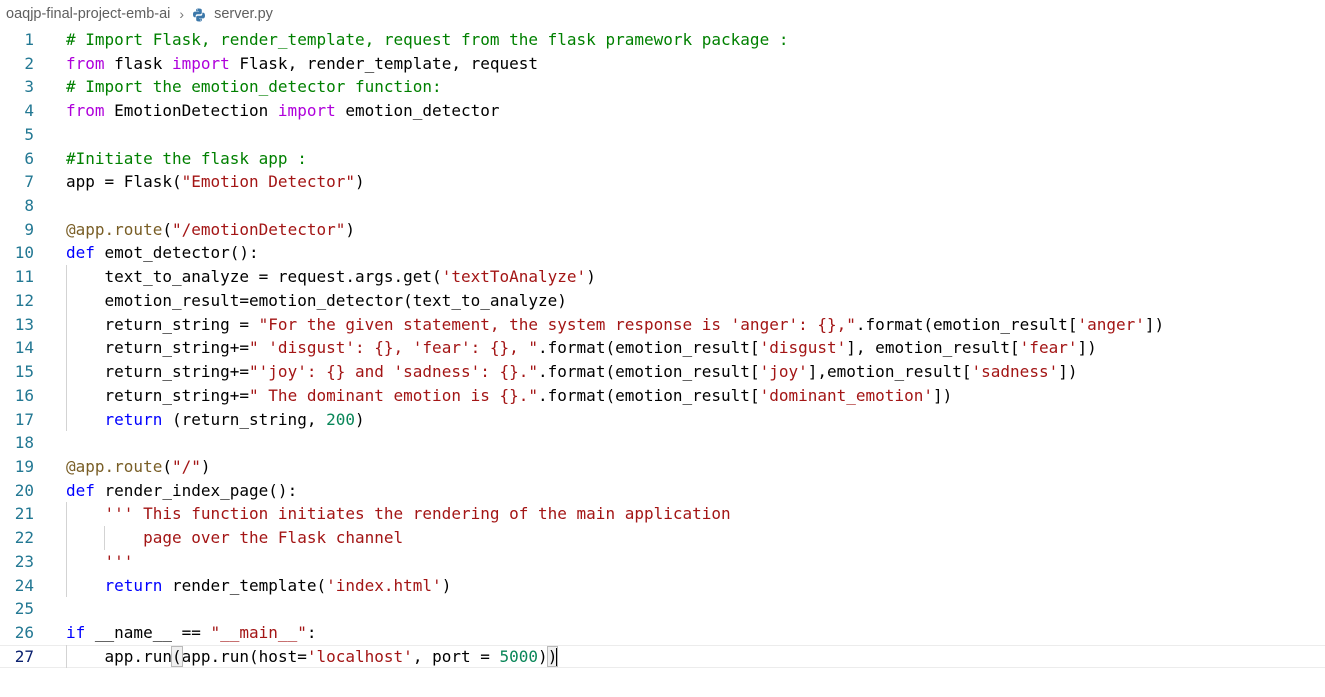  Describe the element at coordinates (24, 324) in the screenshot. I see `line-number: 13` at that location.